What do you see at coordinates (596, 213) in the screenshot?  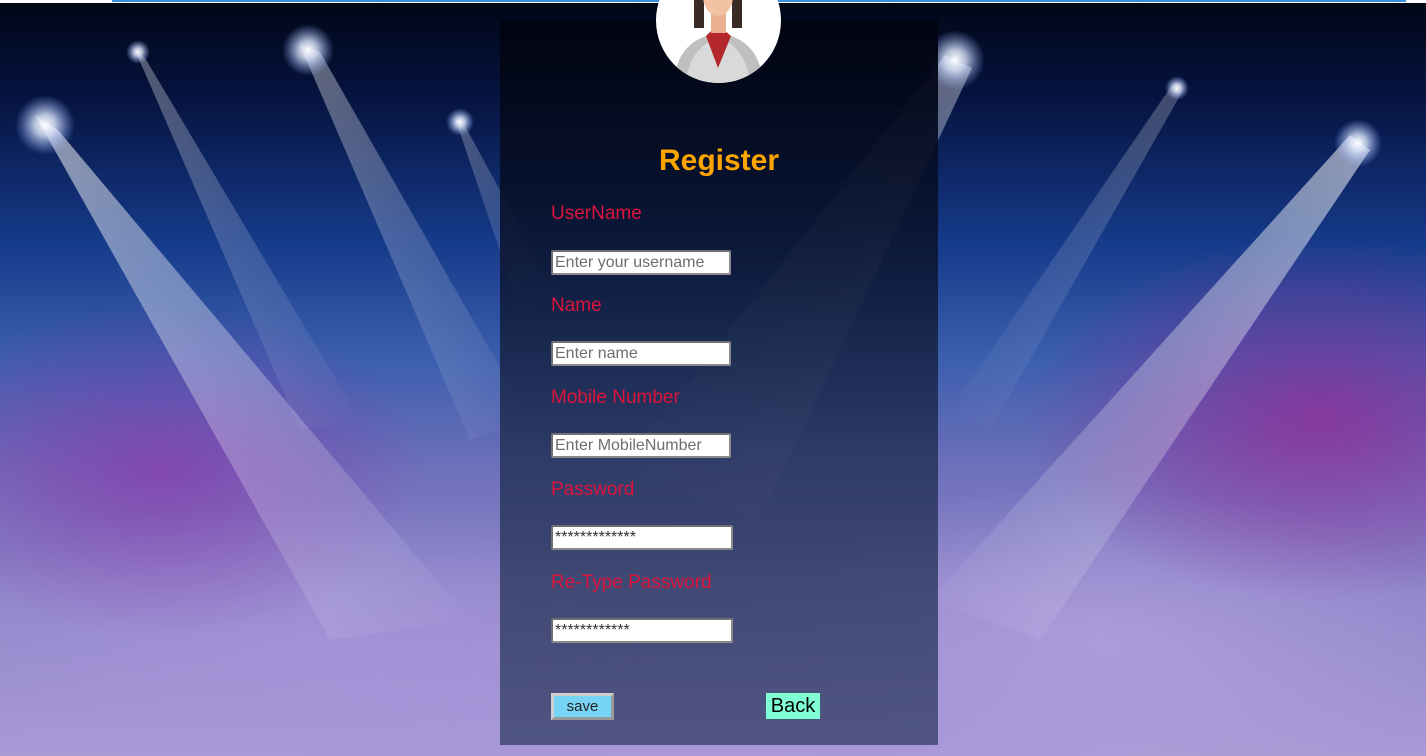 I see `username-label: UserName` at bounding box center [596, 213].